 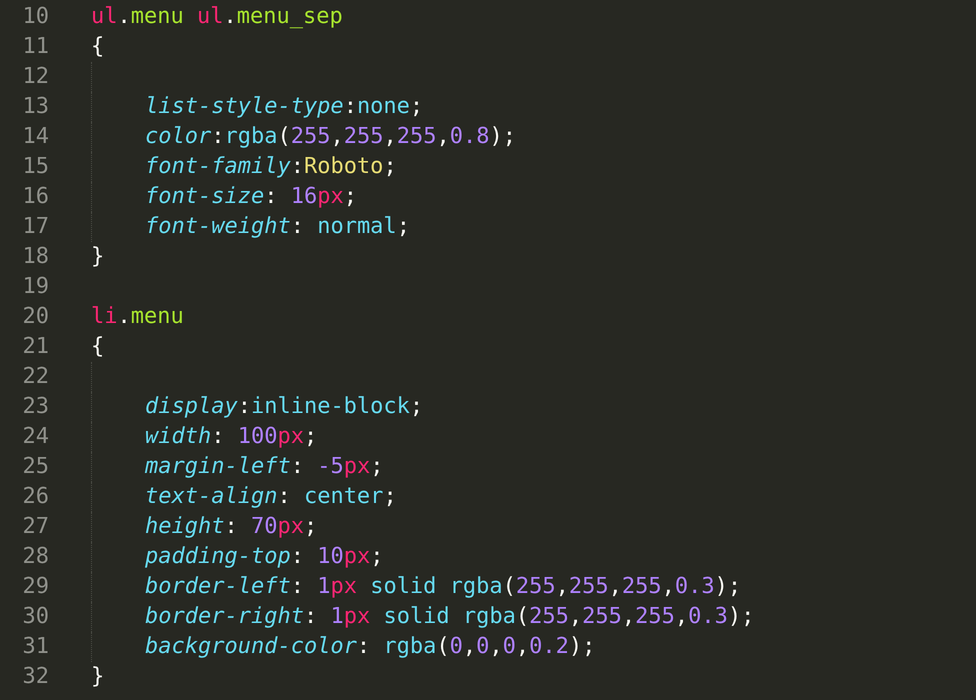 What do you see at coordinates (35, 47) in the screenshot?
I see `line-number: 11` at bounding box center [35, 47].